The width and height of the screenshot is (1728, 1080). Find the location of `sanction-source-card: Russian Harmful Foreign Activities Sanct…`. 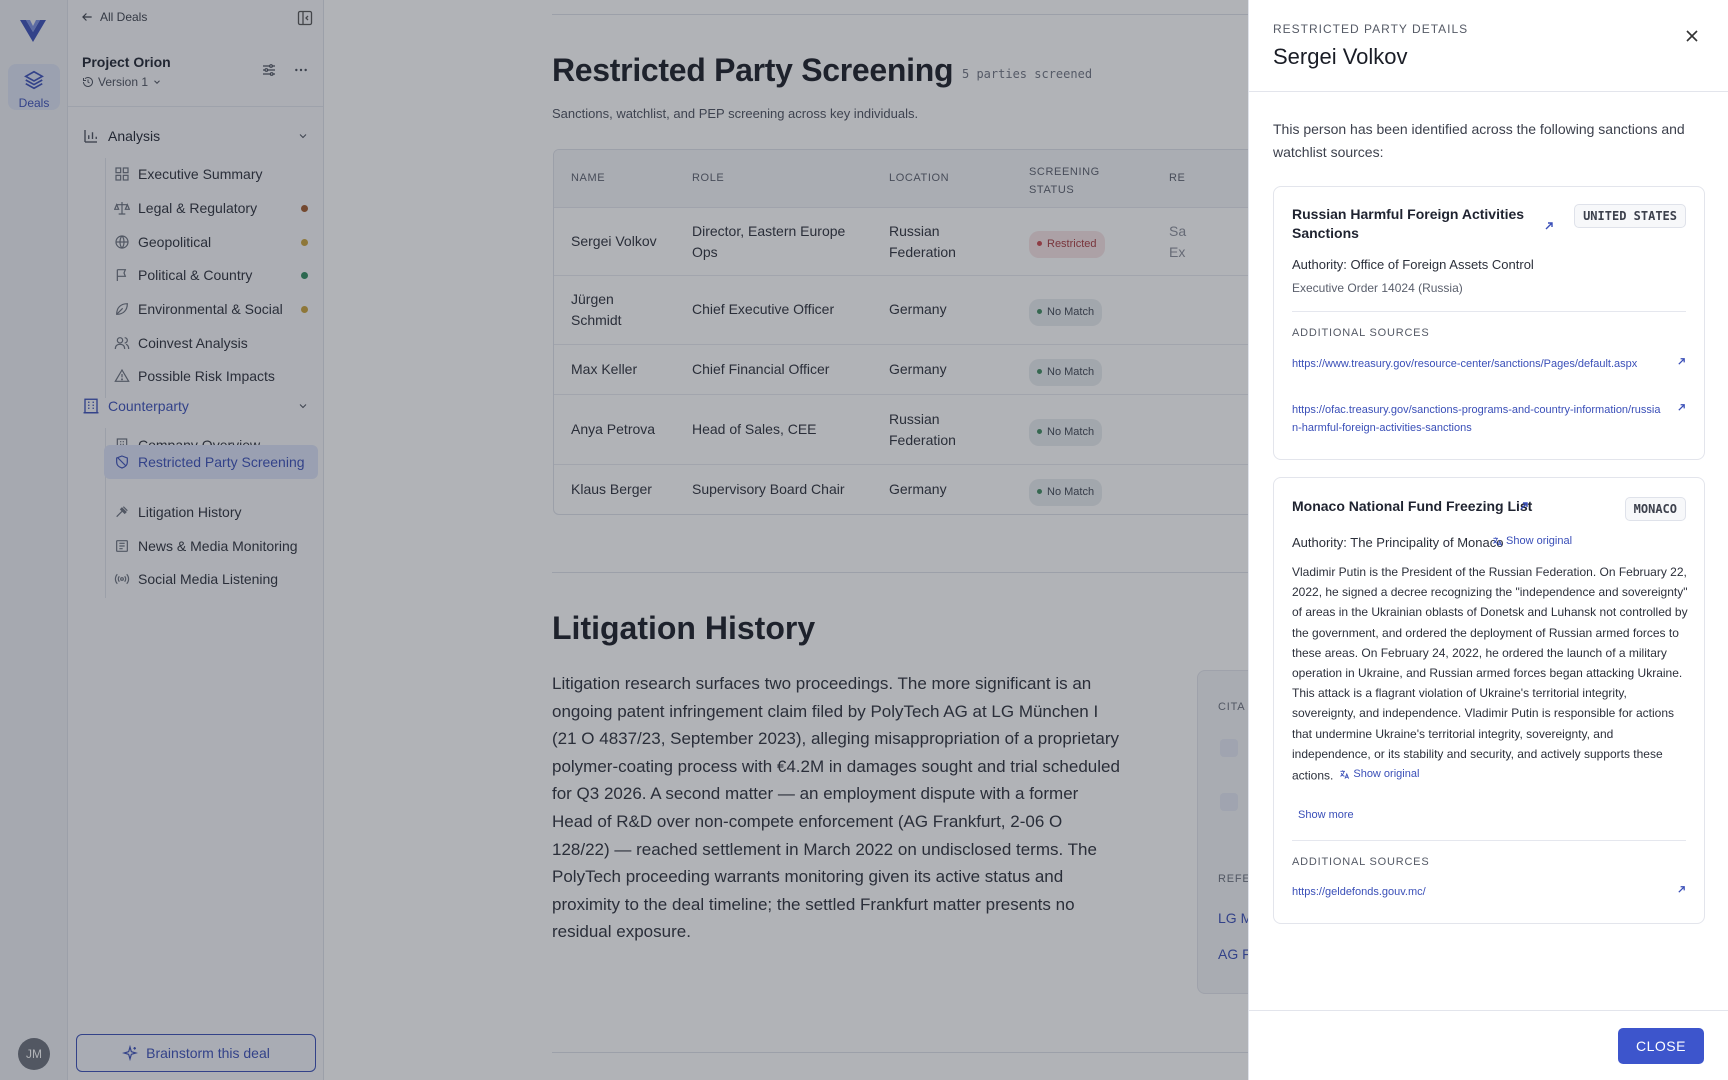

sanction-source-card: Russian Harmful Foreign Activities Sanct… is located at coordinates (1489, 323).